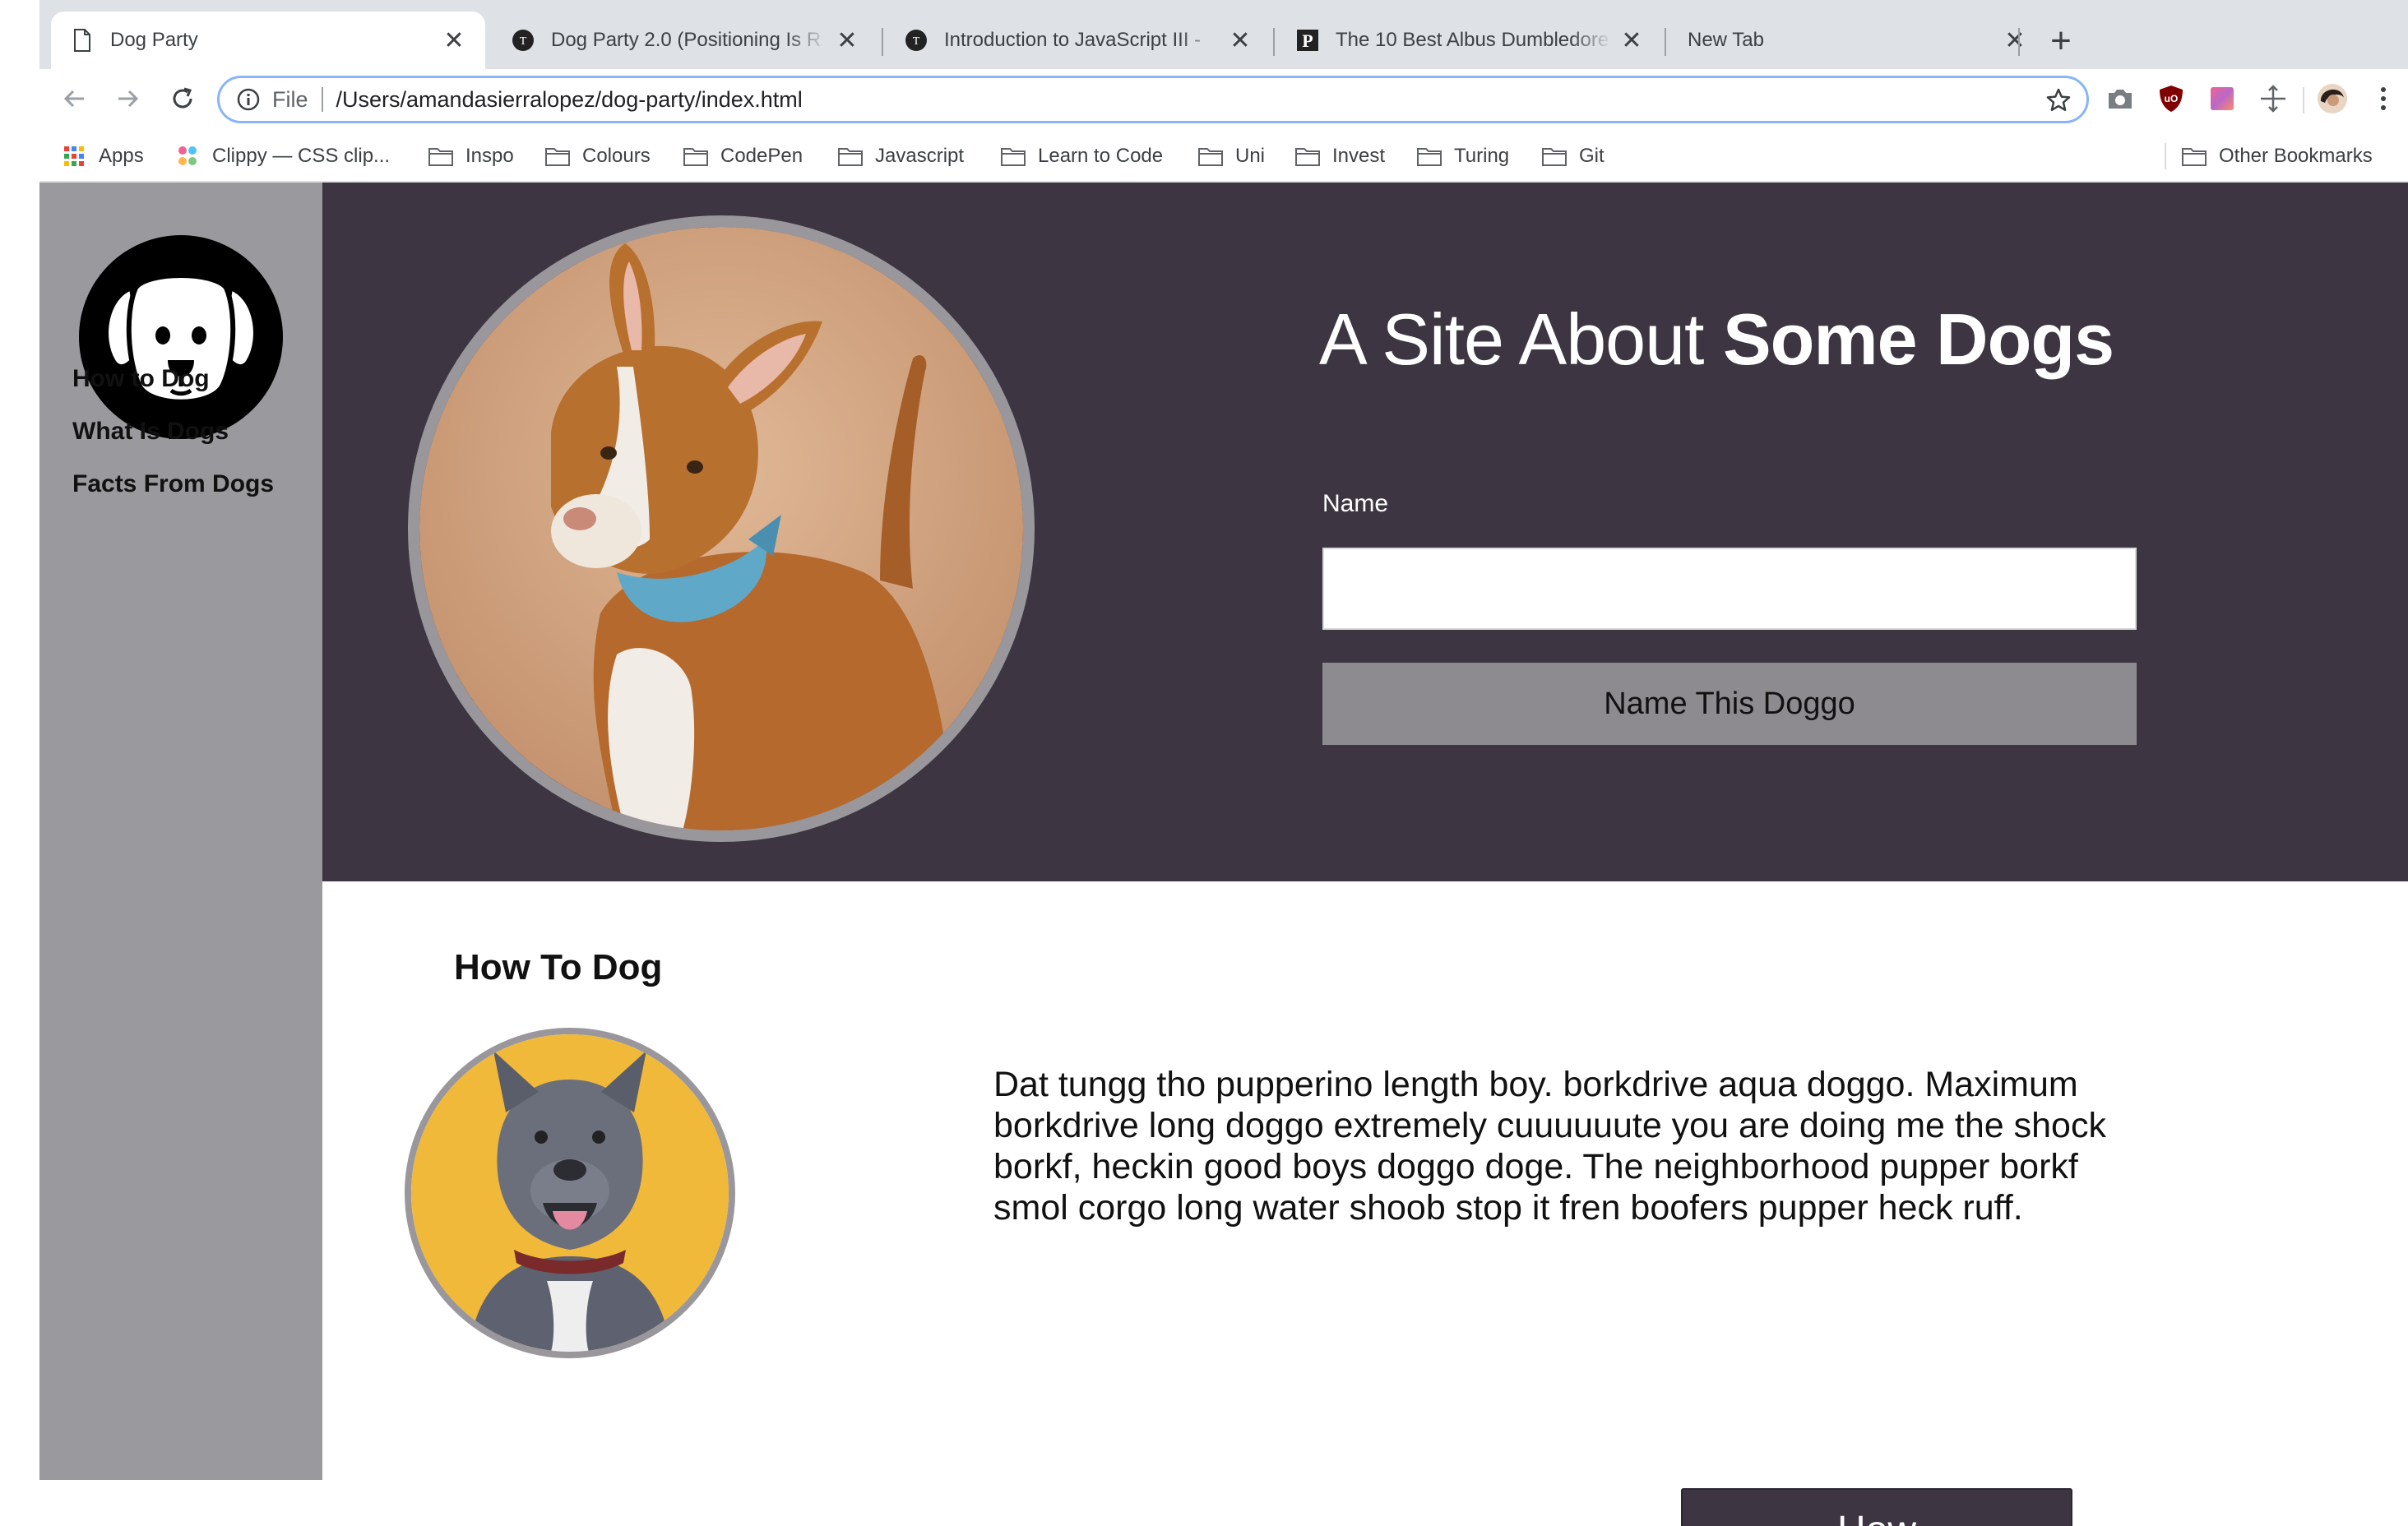 Image resolution: width=2408 pixels, height=1526 pixels. I want to click on new-tab-button: +, so click(2061, 41).